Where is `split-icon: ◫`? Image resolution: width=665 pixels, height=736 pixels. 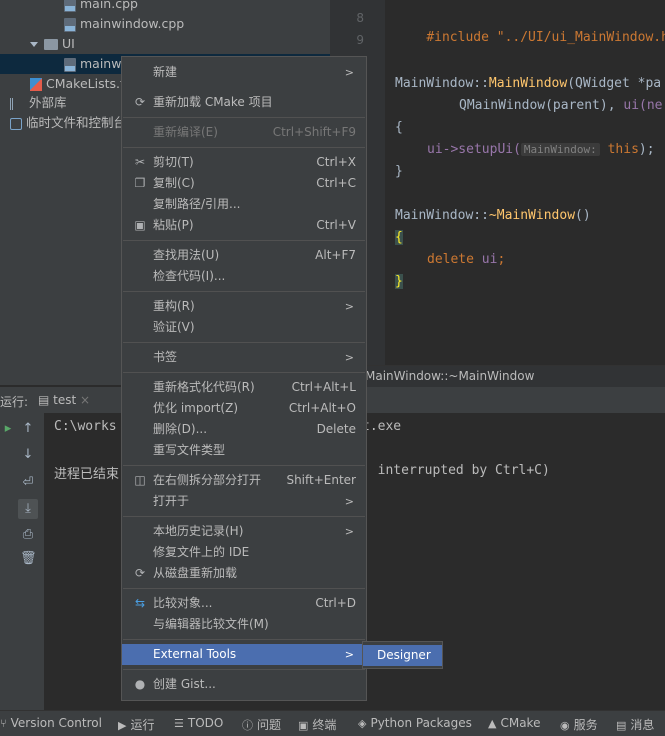 split-icon: ◫ is located at coordinates (140, 480).